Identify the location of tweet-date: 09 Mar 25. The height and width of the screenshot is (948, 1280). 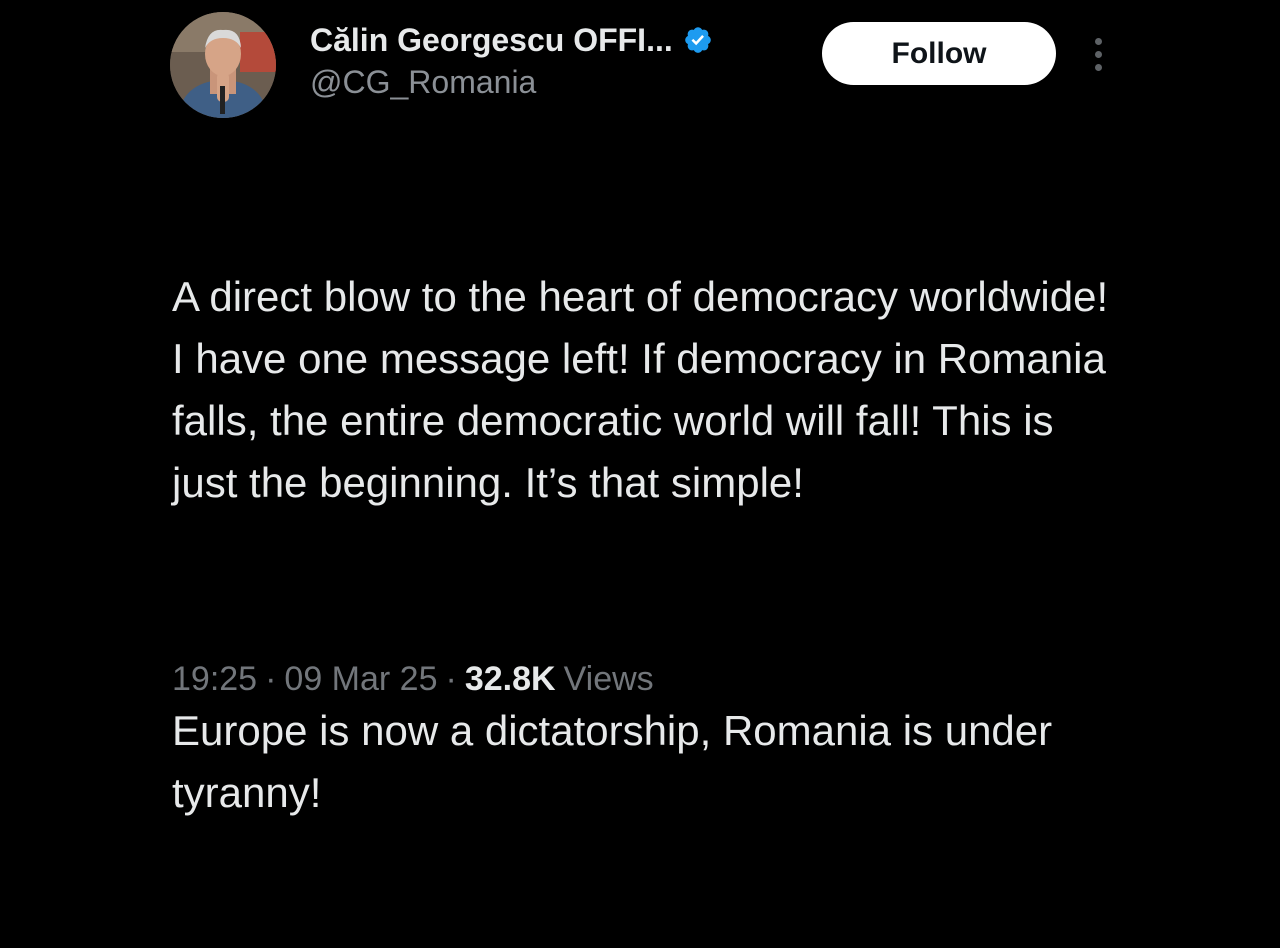
(360, 679).